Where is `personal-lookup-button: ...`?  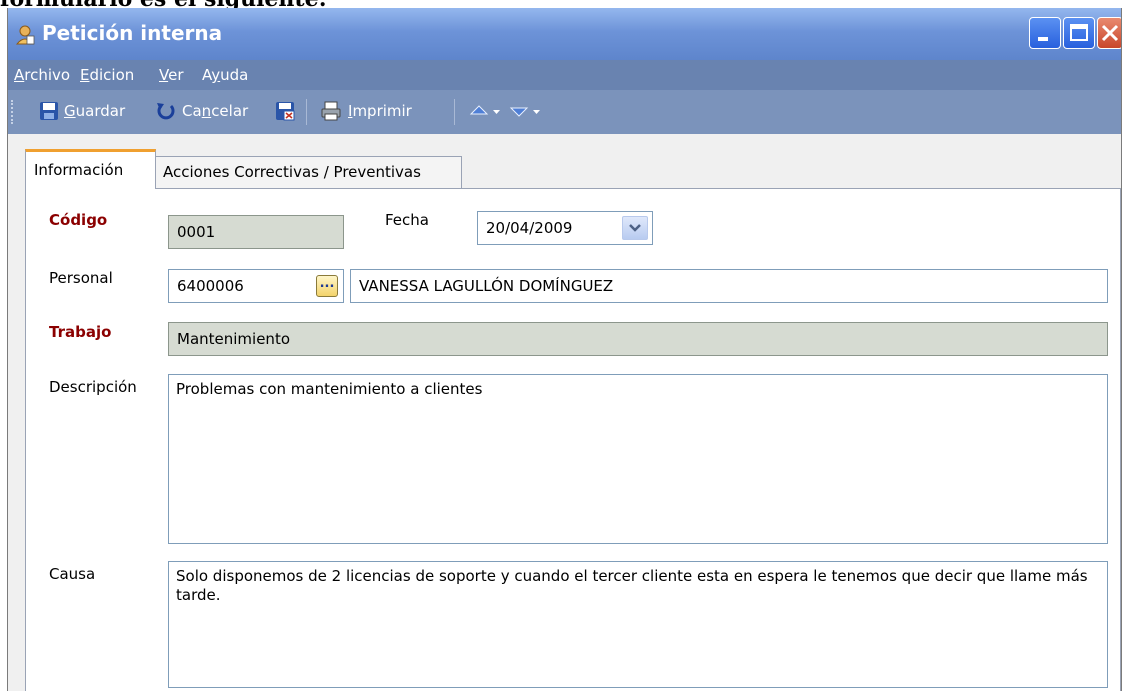 personal-lookup-button: ... is located at coordinates (327, 286).